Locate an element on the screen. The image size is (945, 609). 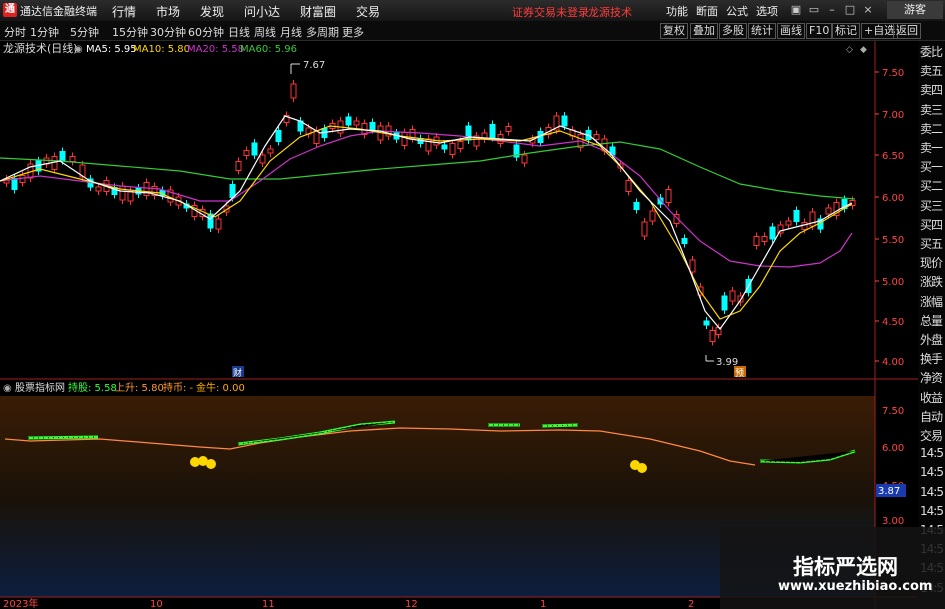
price-tick: 7.50 is located at coordinates (893, 73).